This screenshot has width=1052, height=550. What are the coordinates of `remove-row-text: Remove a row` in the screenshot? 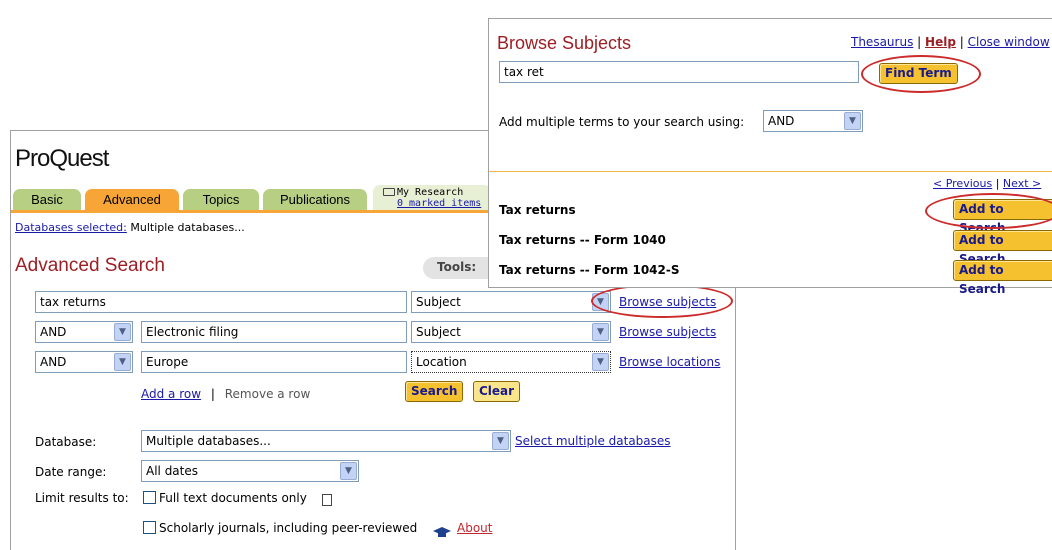 It's located at (267, 394).